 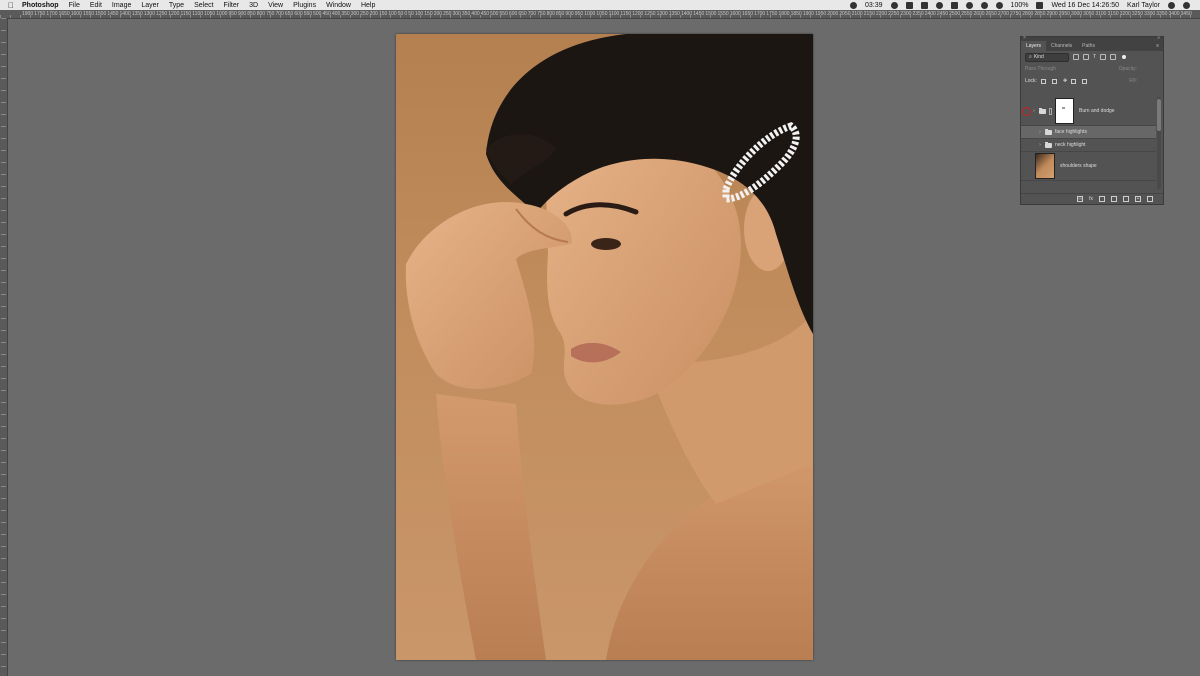 I want to click on menu-edit: Edit, so click(x=96, y=5).